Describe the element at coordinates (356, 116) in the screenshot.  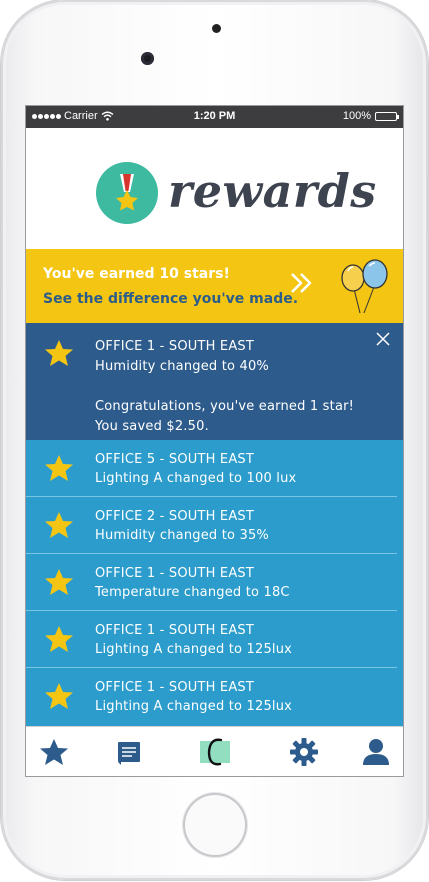
I see `battery-percent: 100%` at that location.